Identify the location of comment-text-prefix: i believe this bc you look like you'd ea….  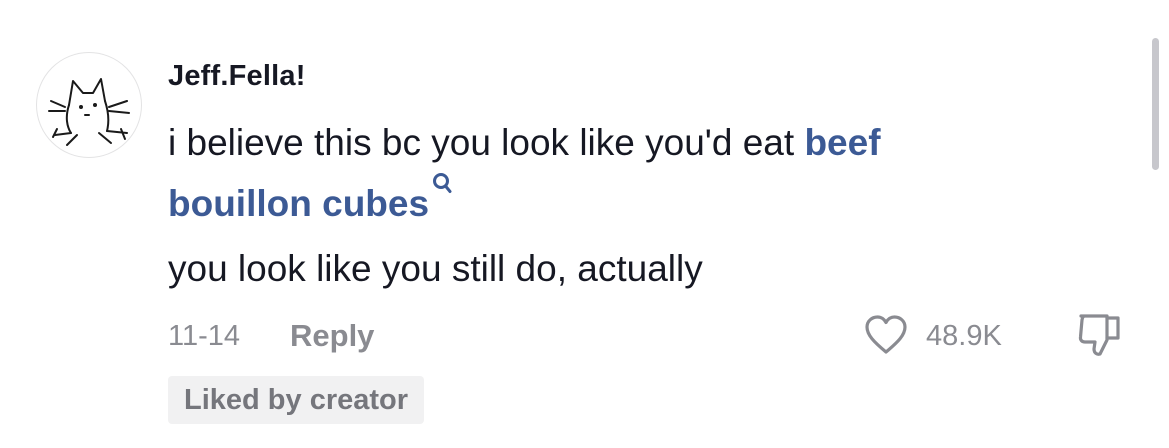
(486, 142).